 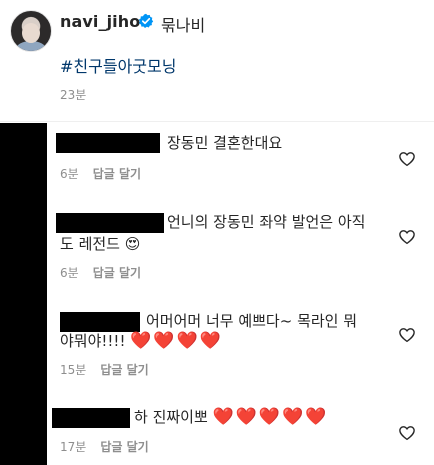 What do you see at coordinates (118, 65) in the screenshot?
I see `hashtag-link: #친구들아굿모닝` at bounding box center [118, 65].